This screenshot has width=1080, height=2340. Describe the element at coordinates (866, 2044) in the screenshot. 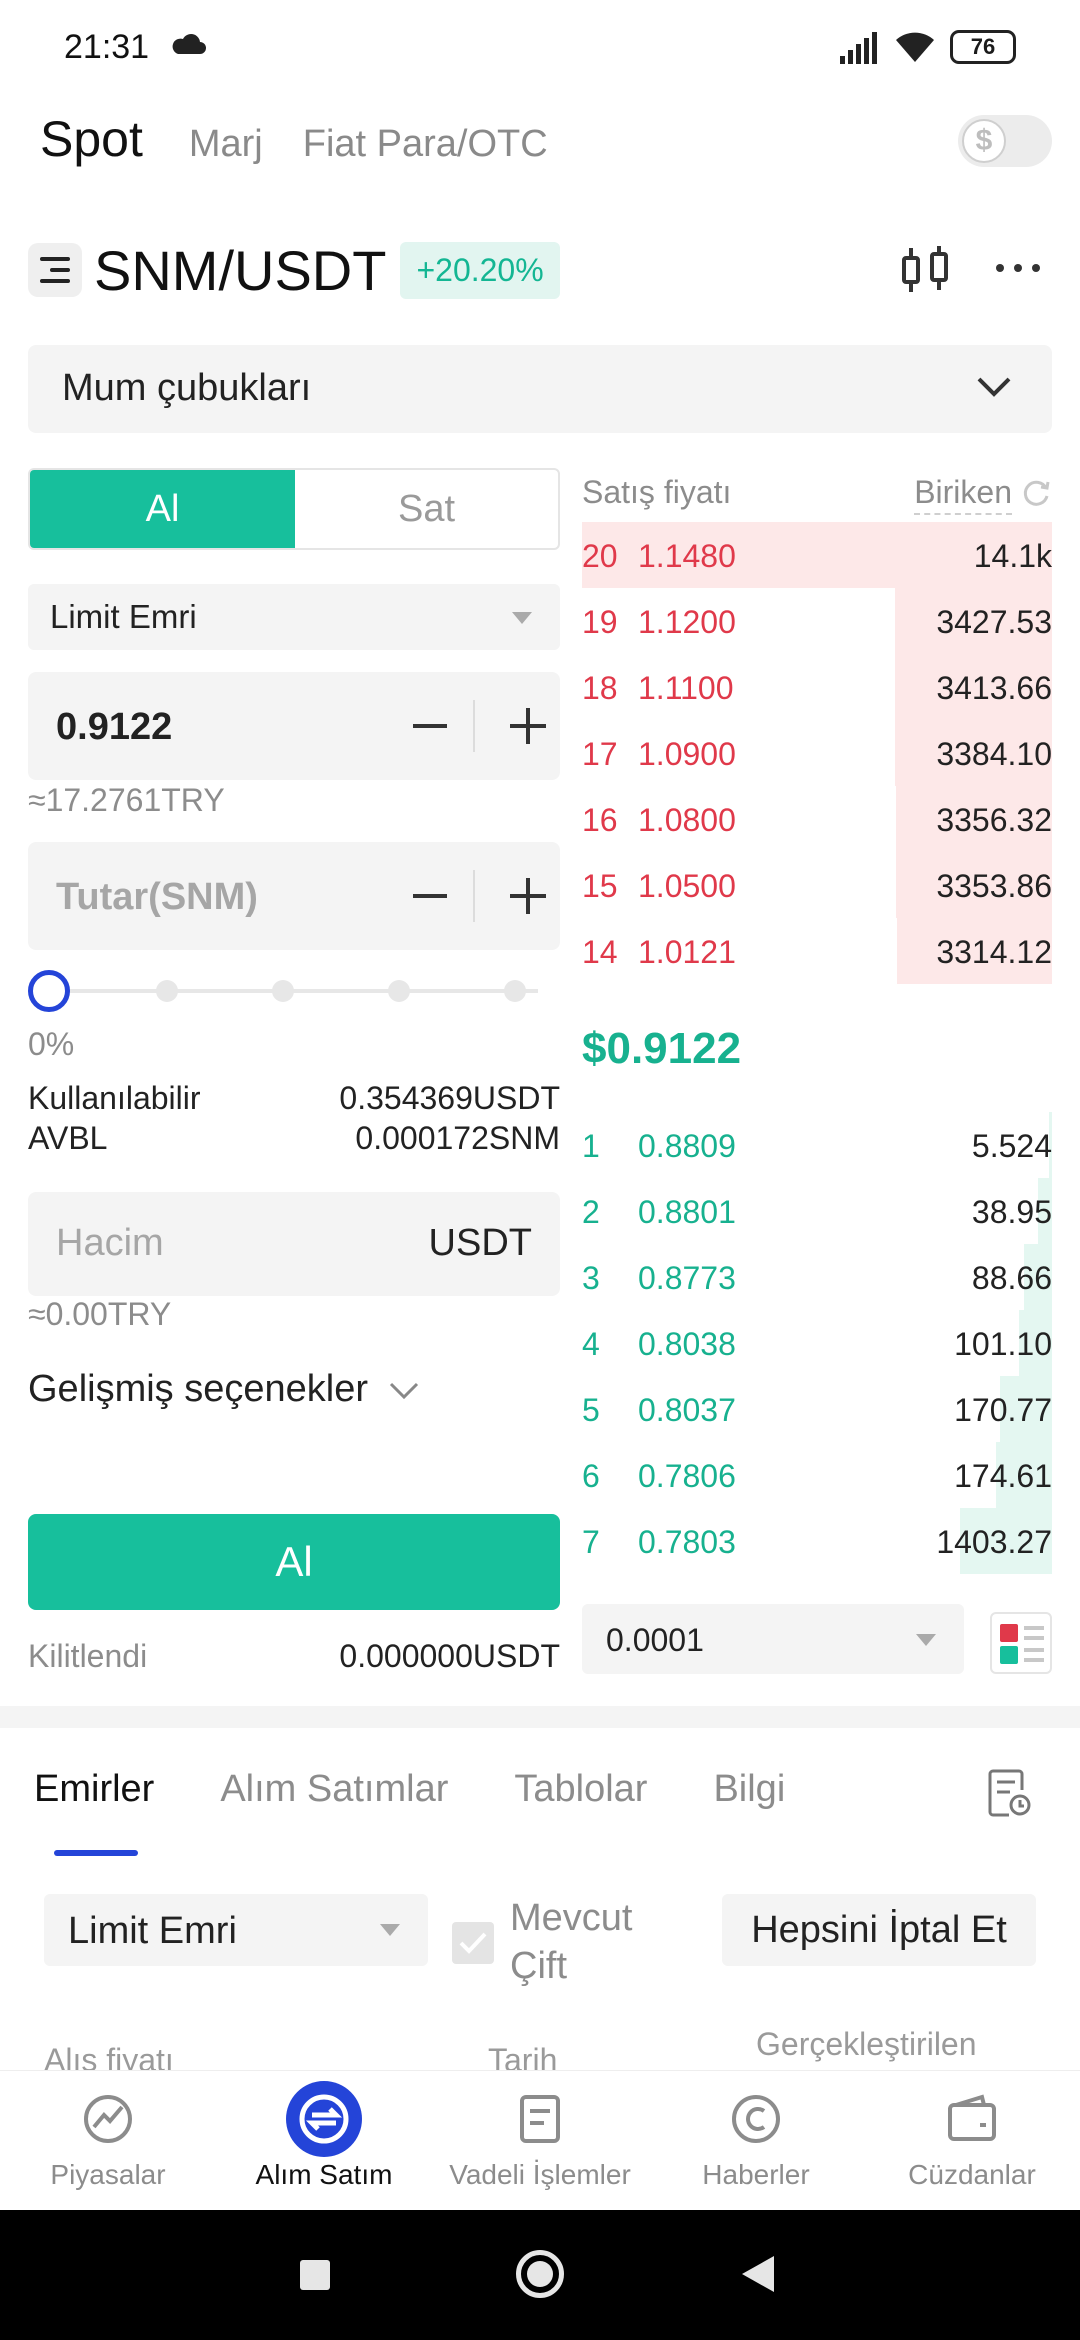

I see `col-header-filled: Gerçekleştirilen` at that location.